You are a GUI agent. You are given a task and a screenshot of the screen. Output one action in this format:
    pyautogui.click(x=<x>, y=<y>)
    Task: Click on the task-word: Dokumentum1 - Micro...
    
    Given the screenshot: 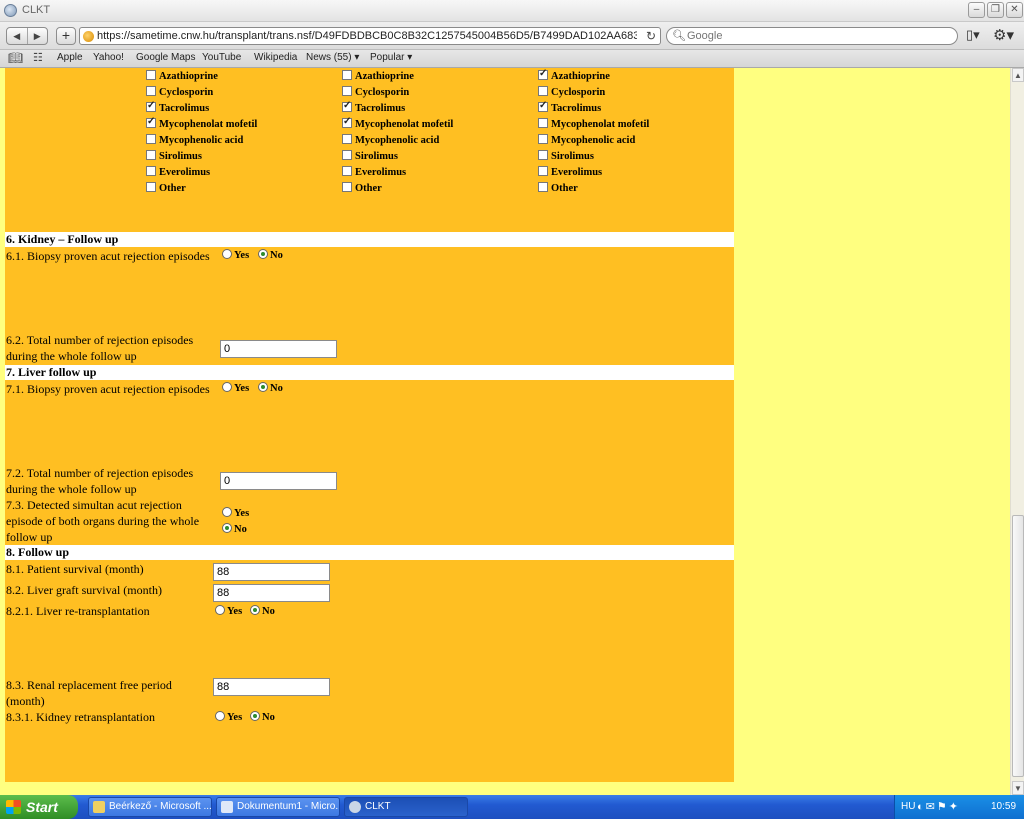 What is the action you would take?
    pyautogui.click(x=278, y=807)
    